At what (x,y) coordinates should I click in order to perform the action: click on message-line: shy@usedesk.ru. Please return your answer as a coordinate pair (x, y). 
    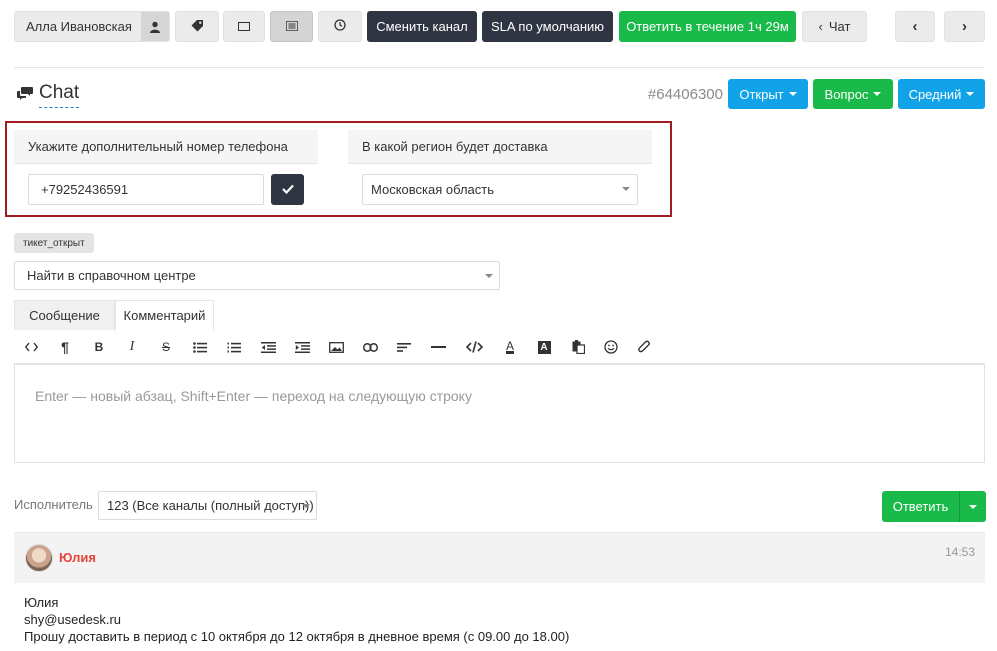
    Looking at the image, I should click on (73, 619).